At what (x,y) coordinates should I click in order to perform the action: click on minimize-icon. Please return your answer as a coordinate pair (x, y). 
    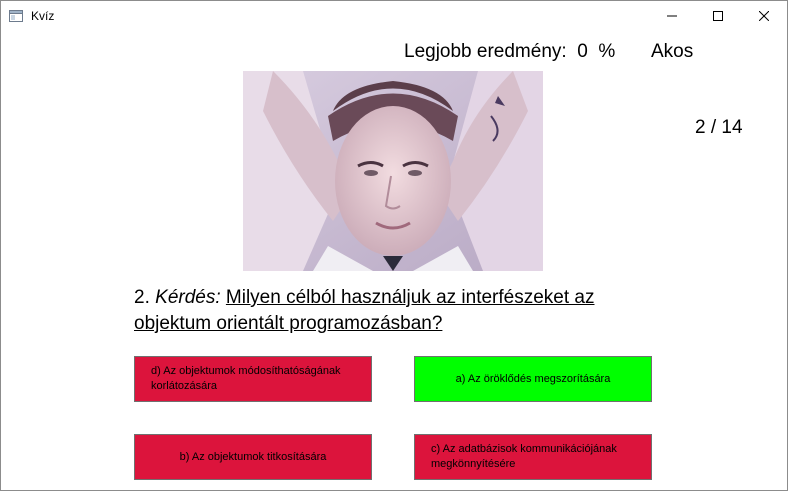
    Looking at the image, I should click on (672, 16).